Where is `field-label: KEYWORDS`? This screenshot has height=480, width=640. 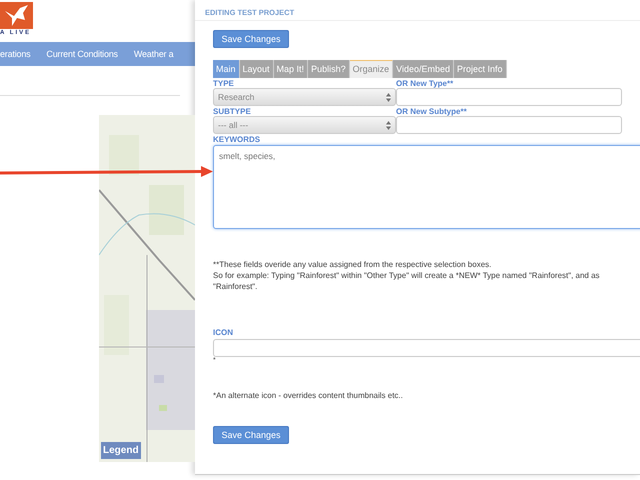
field-label: KEYWORDS is located at coordinates (237, 140).